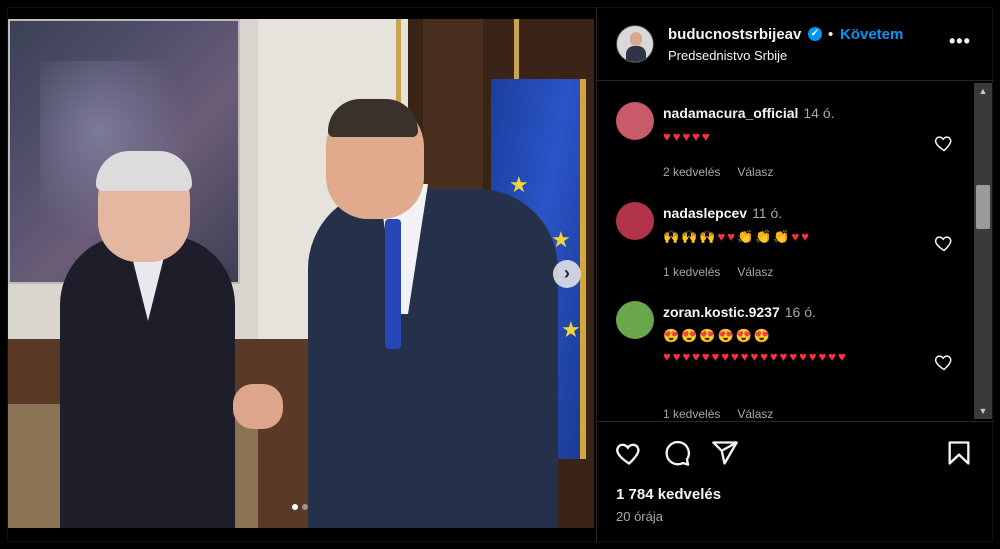  What do you see at coordinates (983, 91) in the screenshot?
I see `scroll-up-icon: ▲` at bounding box center [983, 91].